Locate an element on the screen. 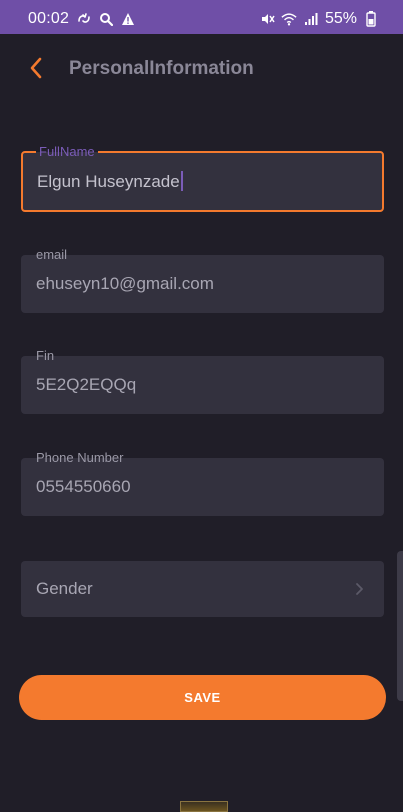 This screenshot has width=403, height=812. text-caret is located at coordinates (181, 181).